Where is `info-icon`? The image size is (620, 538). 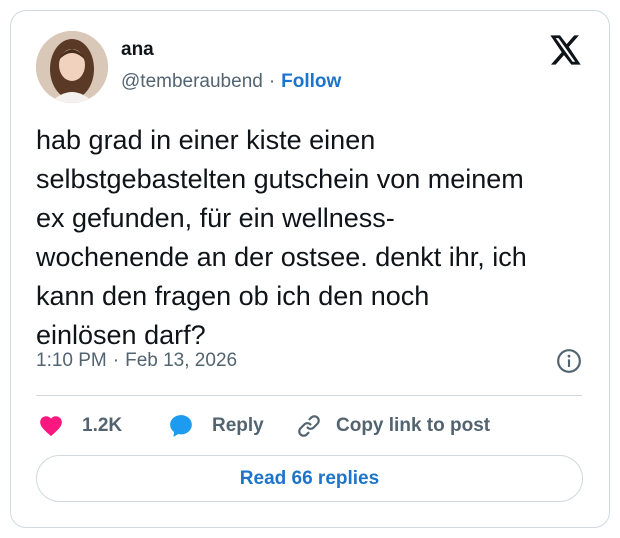
info-icon is located at coordinates (569, 361).